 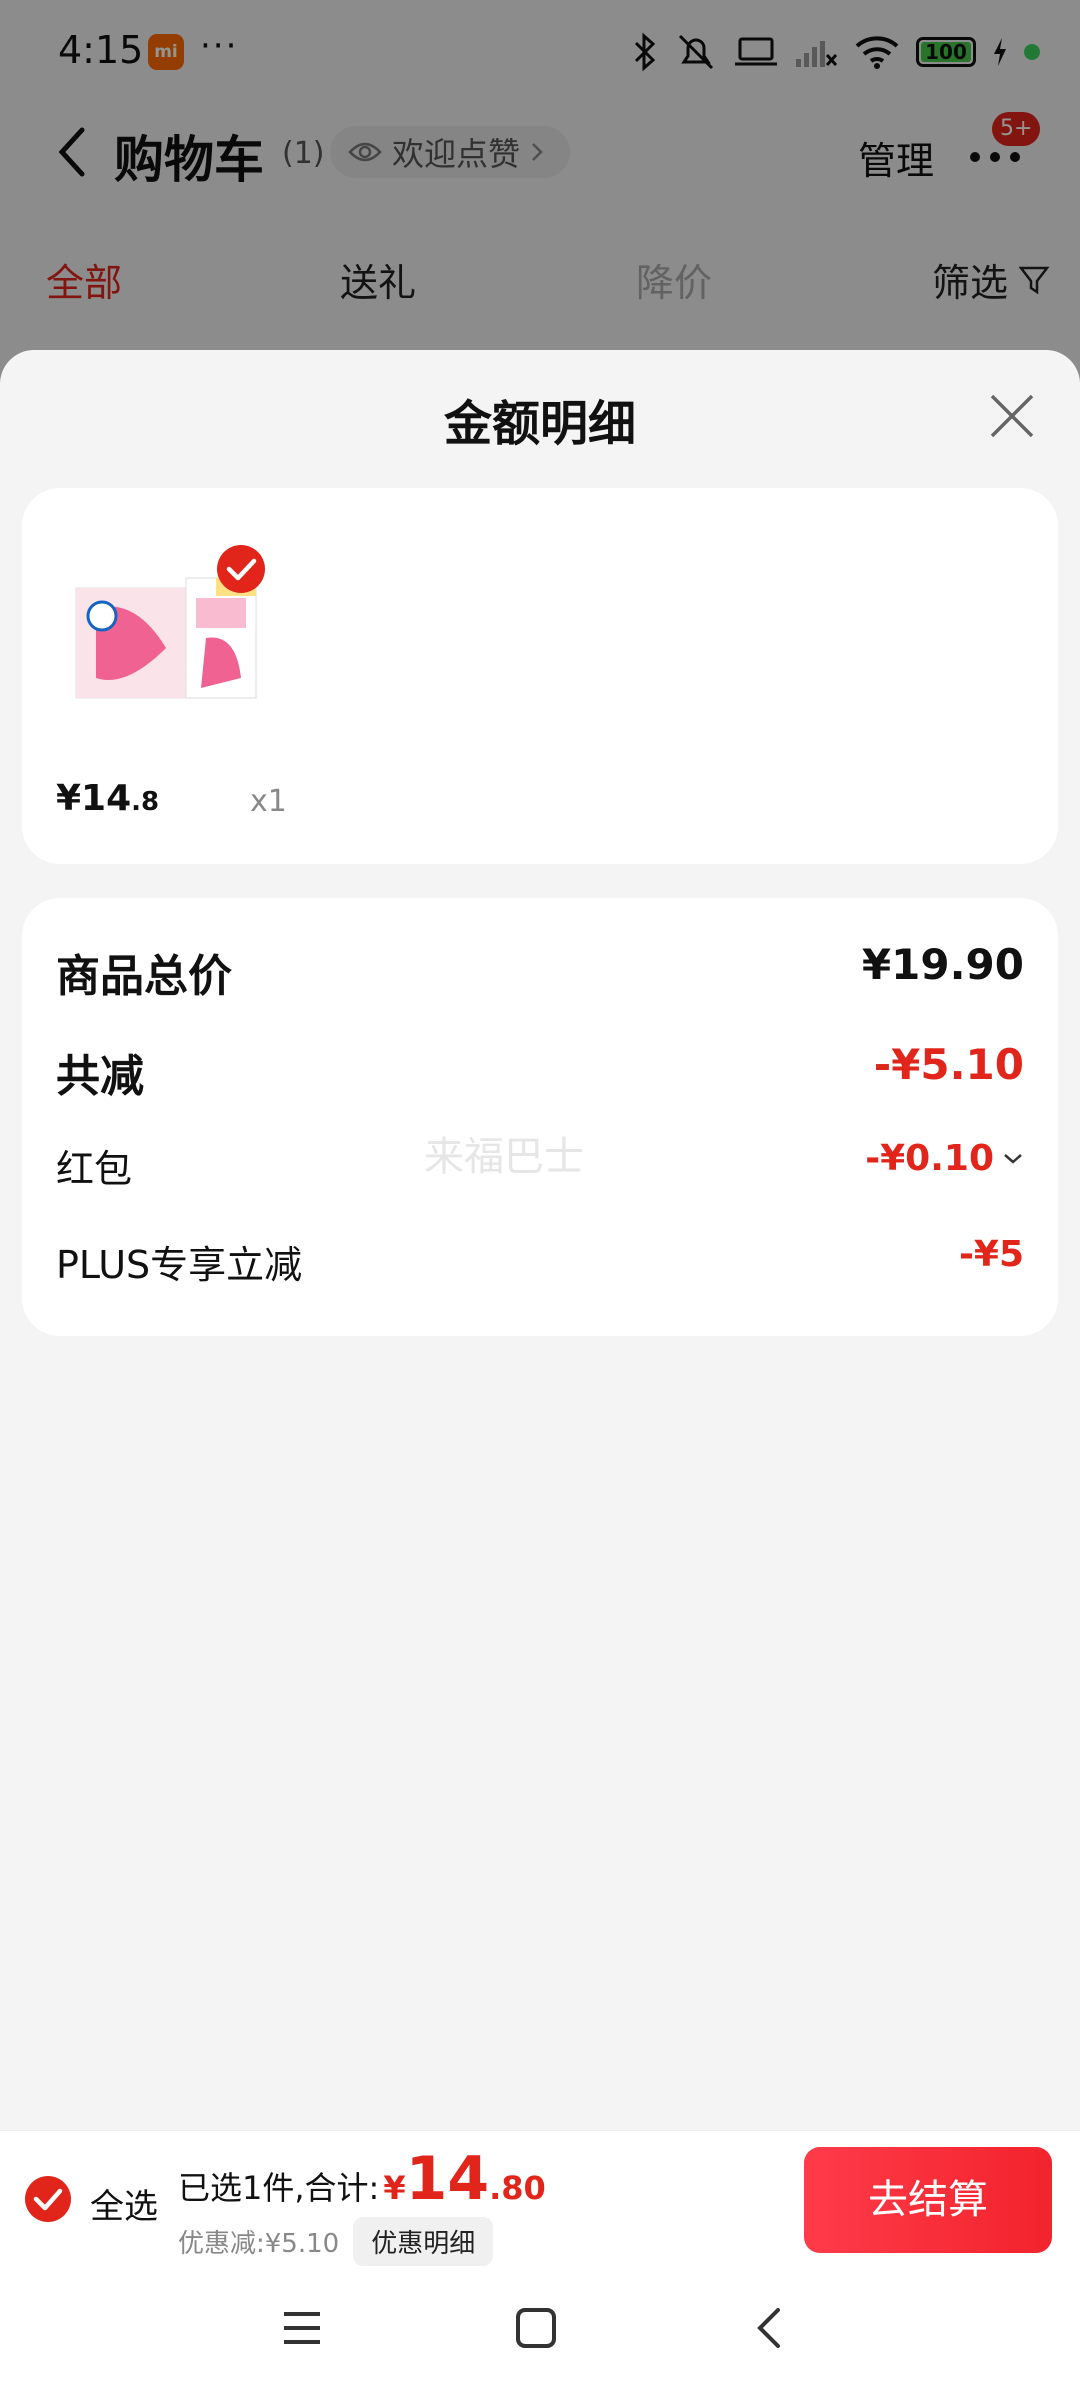 What do you see at coordinates (302, 2328) in the screenshot?
I see `menu-icon` at bounding box center [302, 2328].